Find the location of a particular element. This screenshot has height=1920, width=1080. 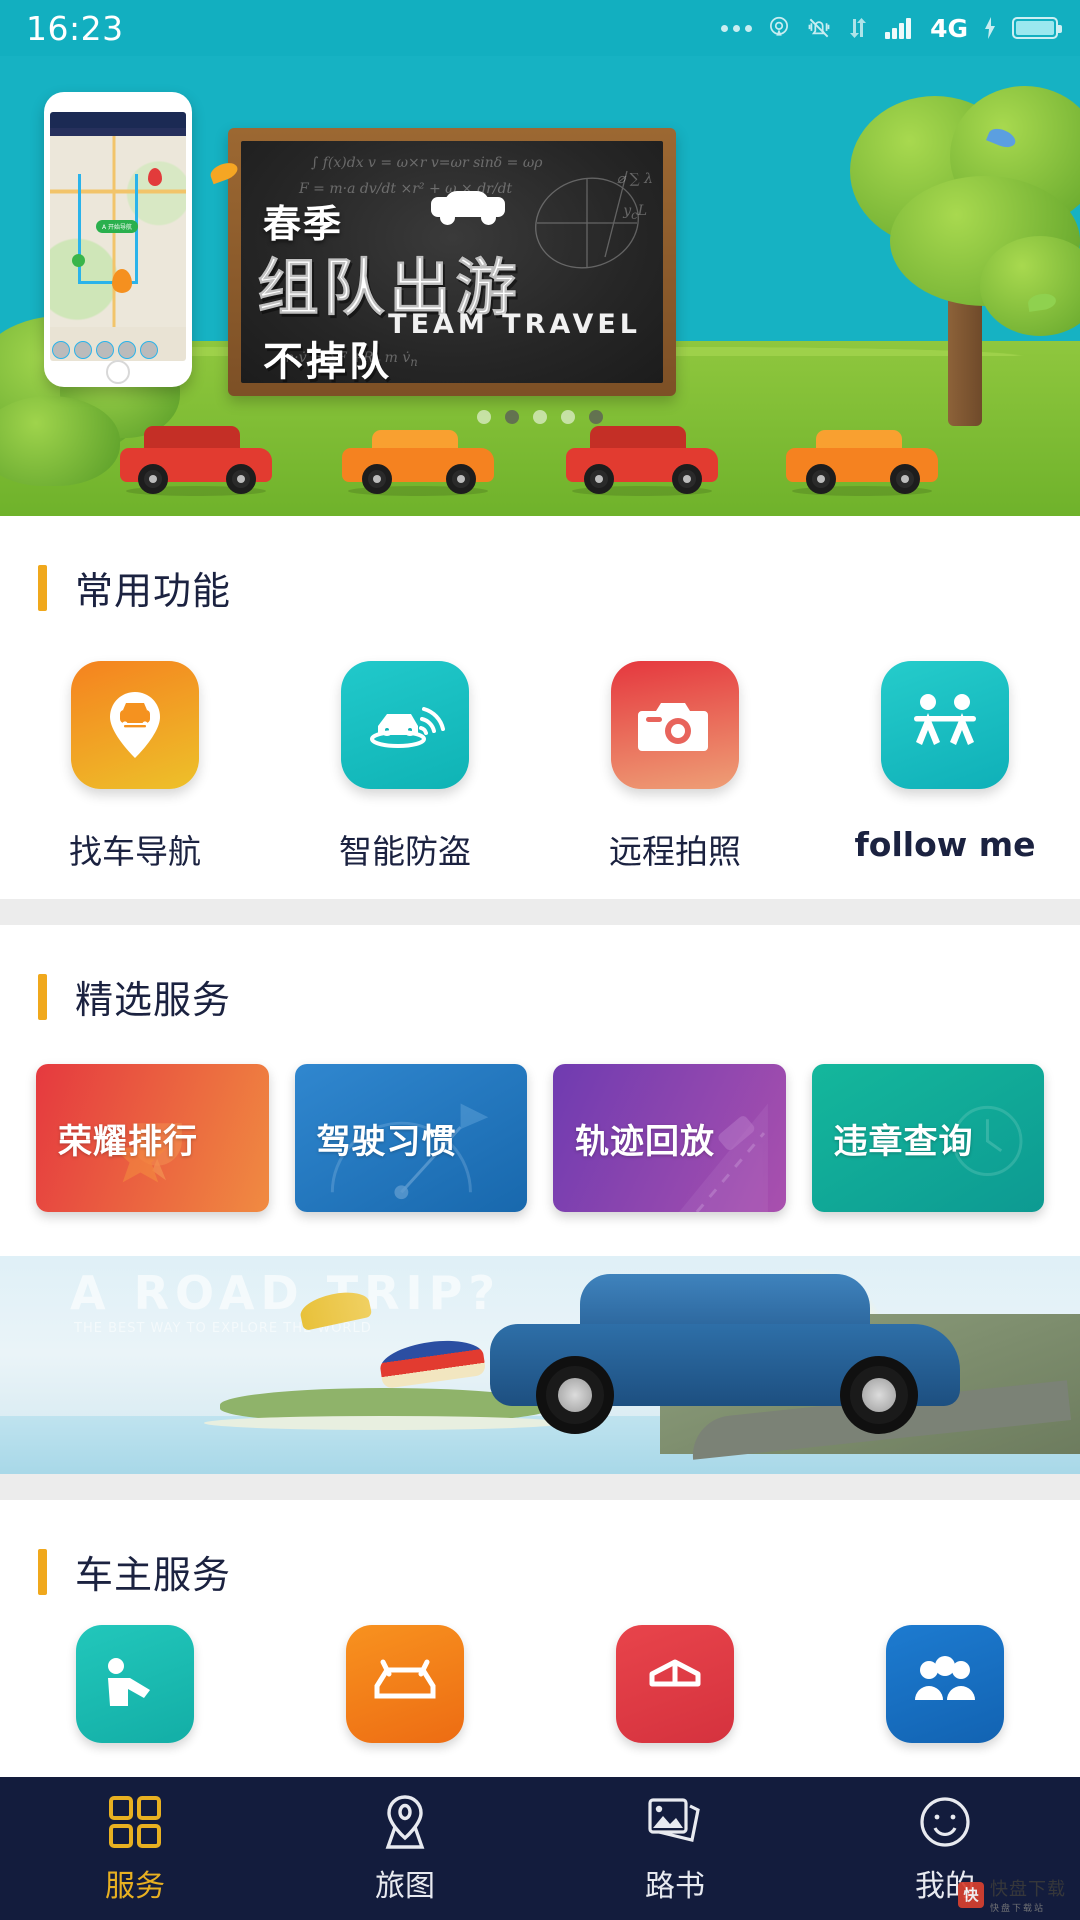

car-pin-icon is located at coordinates (135, 725).